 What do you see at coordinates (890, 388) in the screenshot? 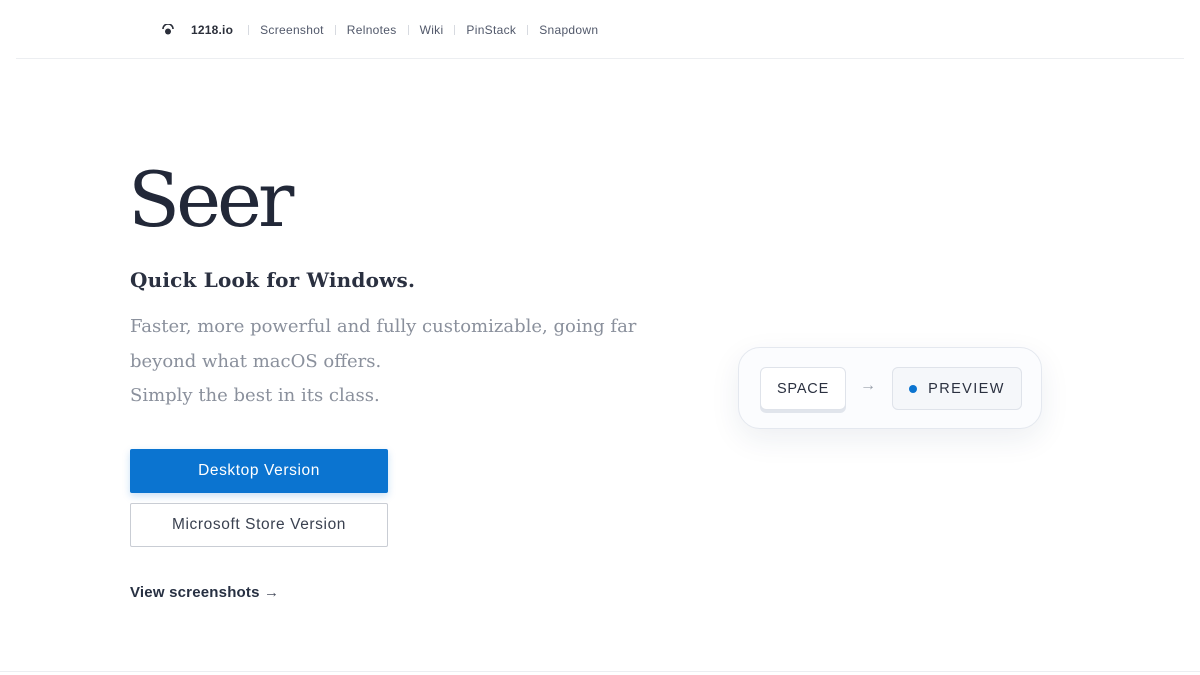
I see `shortcut-illustration: SPACE → PREVIEW` at bounding box center [890, 388].